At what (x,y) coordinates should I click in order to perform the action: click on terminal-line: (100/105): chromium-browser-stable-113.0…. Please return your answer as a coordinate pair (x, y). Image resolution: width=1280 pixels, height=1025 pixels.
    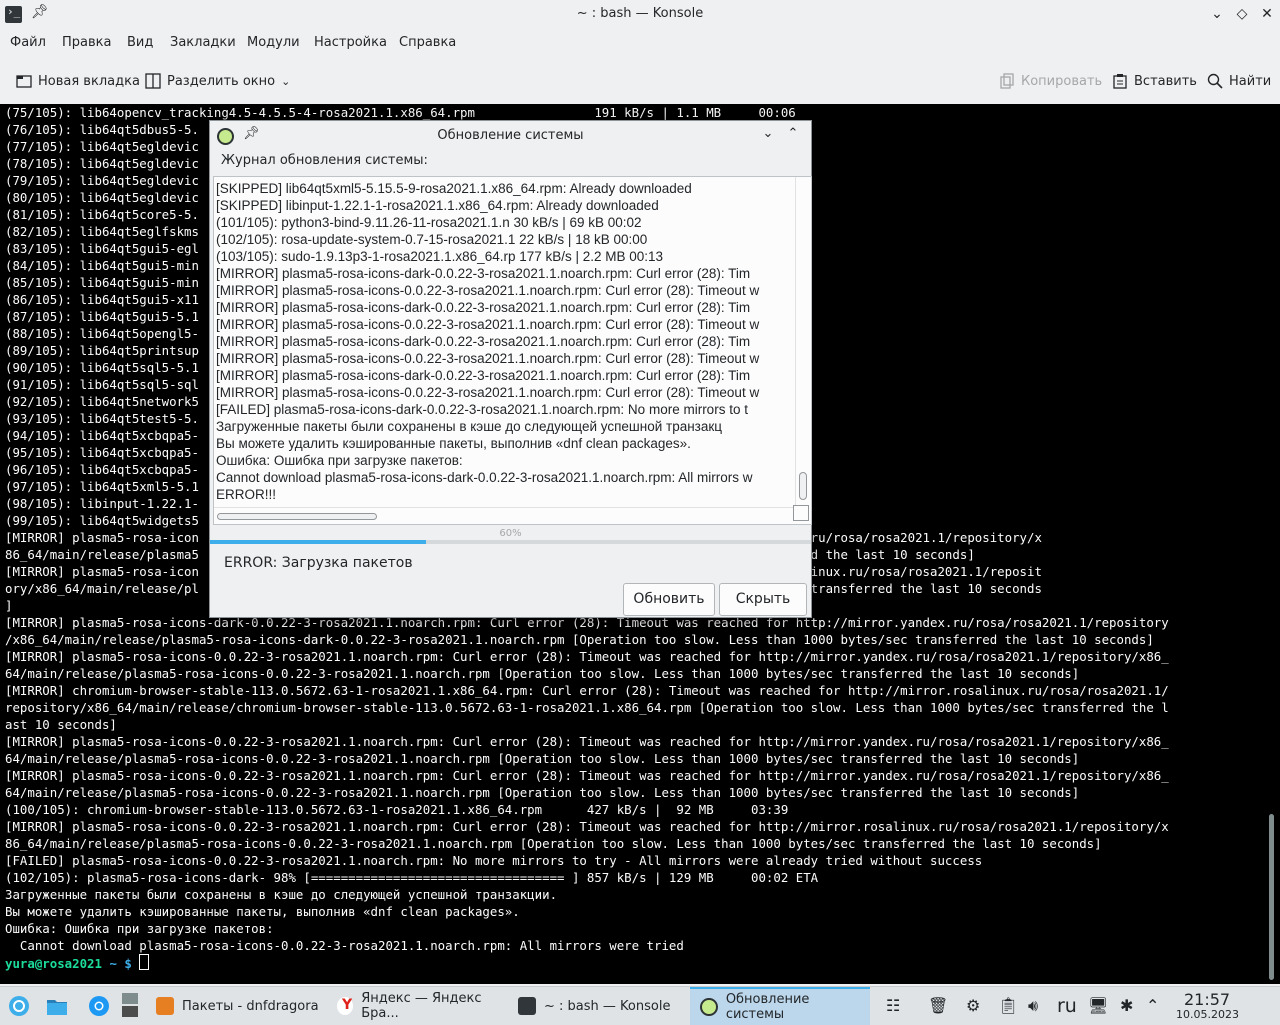
    Looking at the image, I should click on (397, 809).